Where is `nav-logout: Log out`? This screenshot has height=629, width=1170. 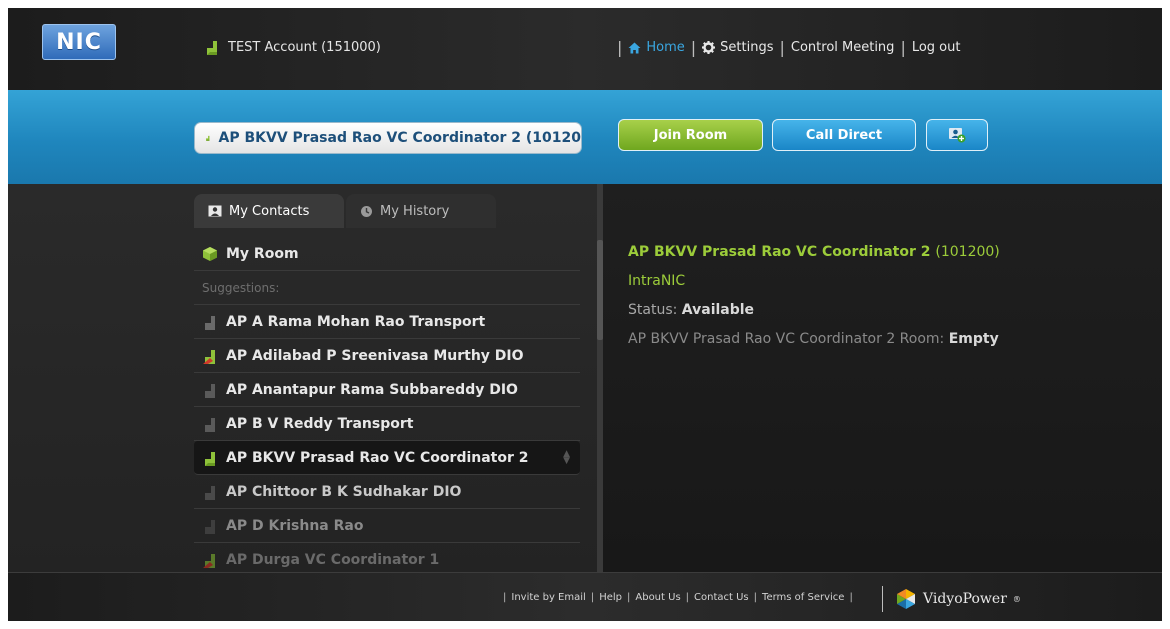
nav-logout: Log out is located at coordinates (936, 47).